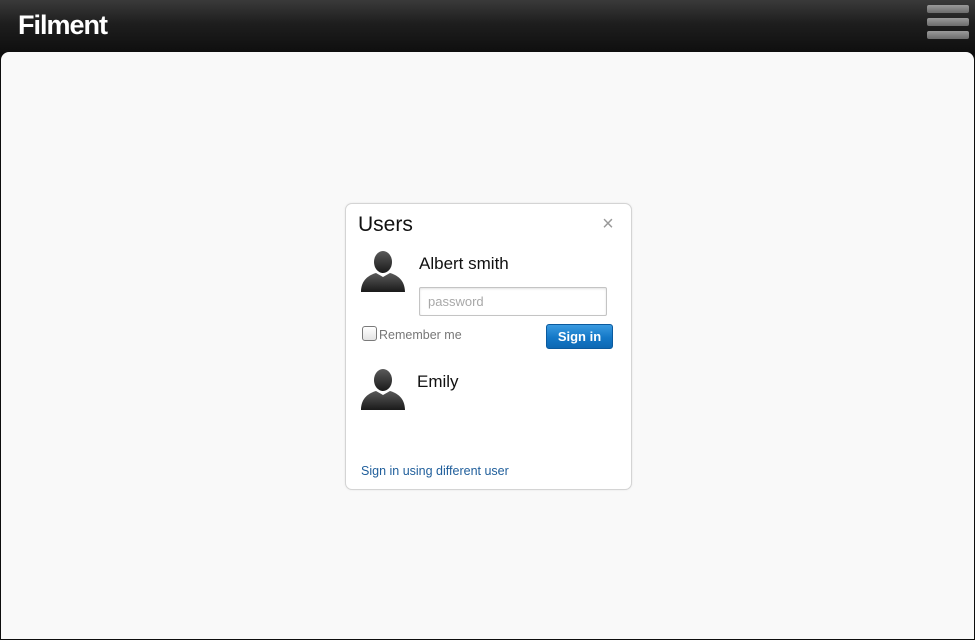 The width and height of the screenshot is (975, 640). I want to click on dialog-title: Users, so click(385, 224).